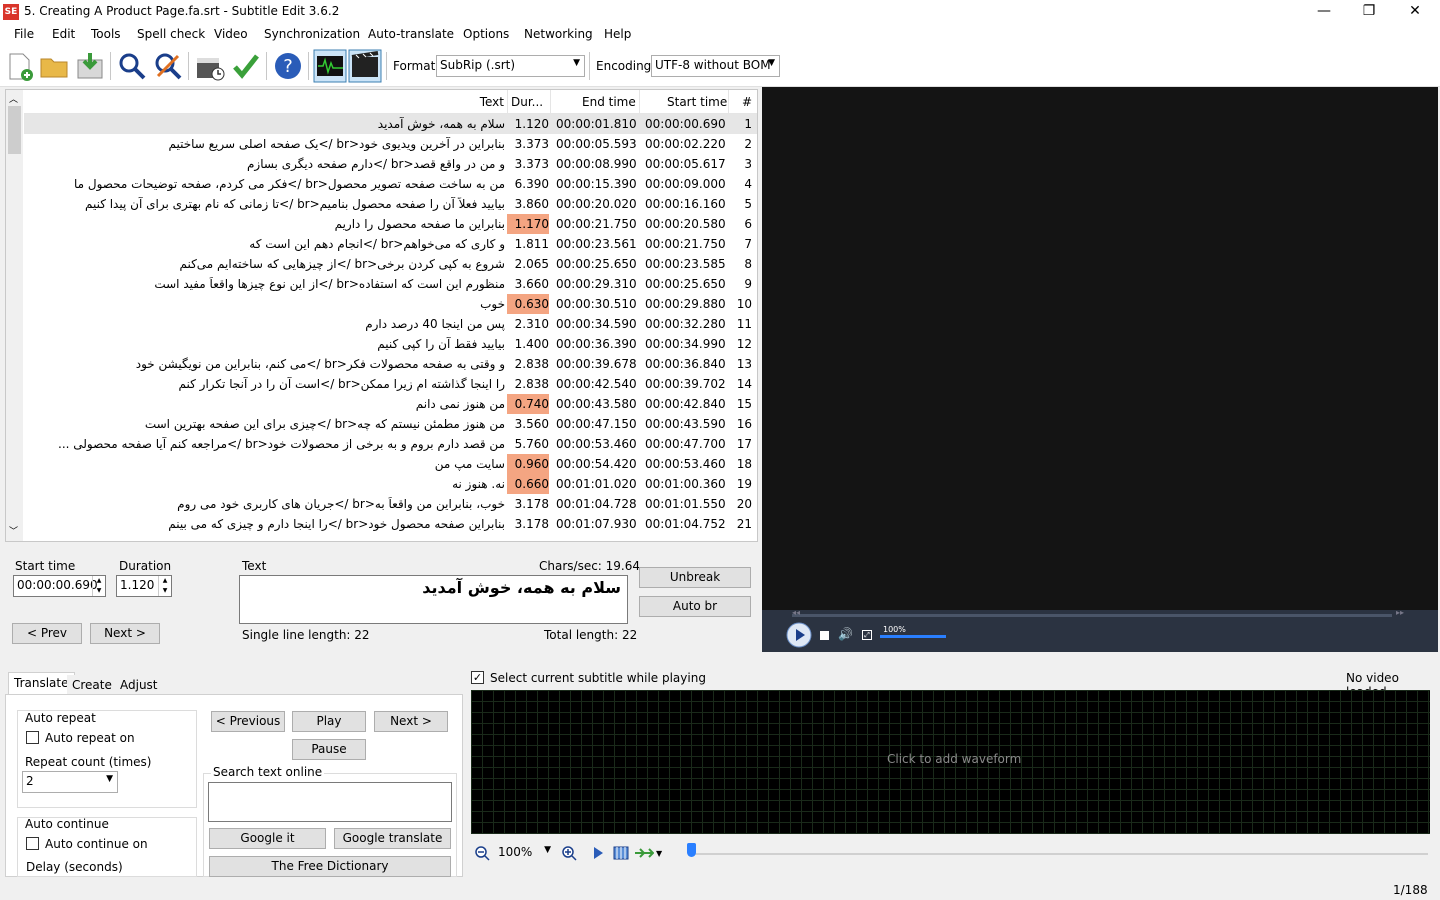 This screenshot has height=900, width=1440. Describe the element at coordinates (510, 66) in the screenshot. I see `format-select: SubRip (.srt) ▼` at that location.